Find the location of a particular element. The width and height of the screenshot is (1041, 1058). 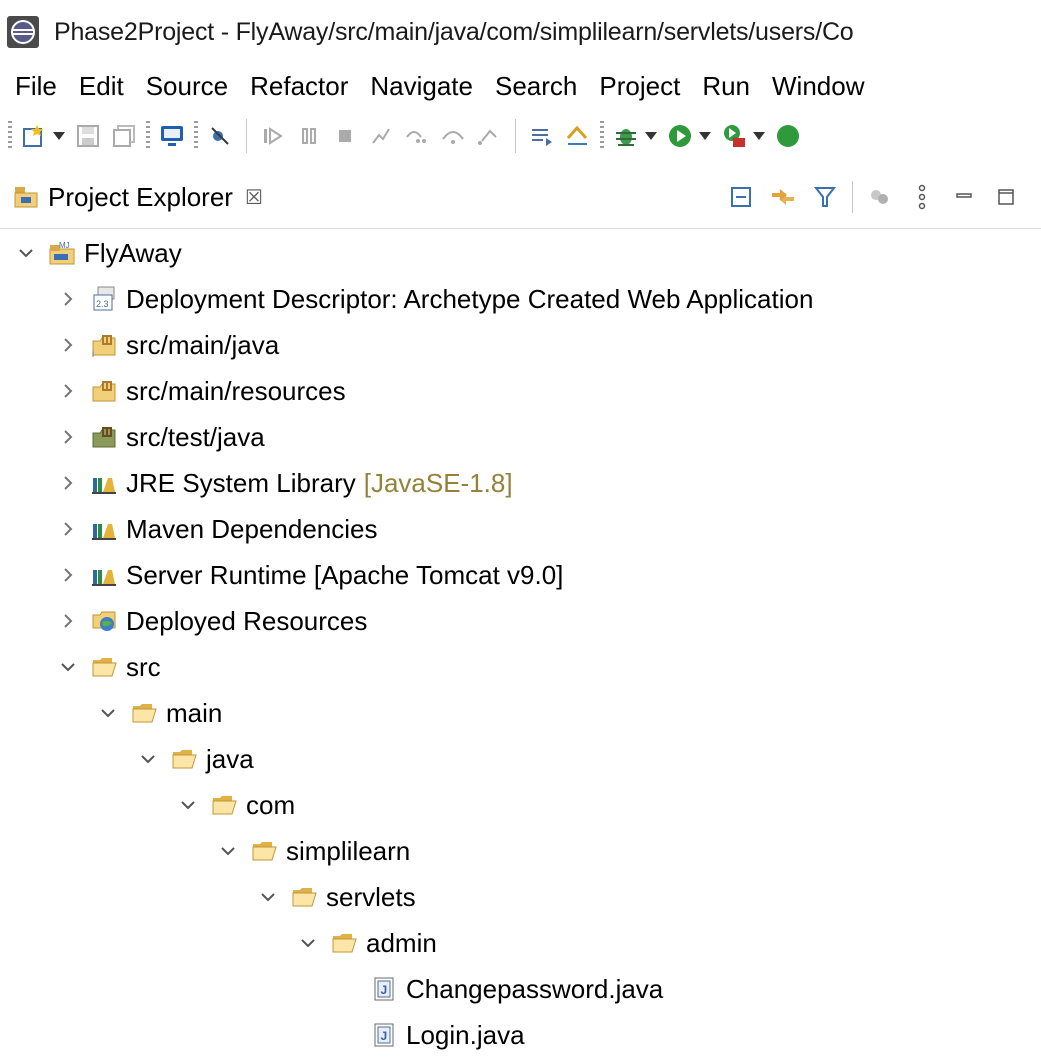

tree-item-simplilearn: simplilearn is located at coordinates (313, 851).